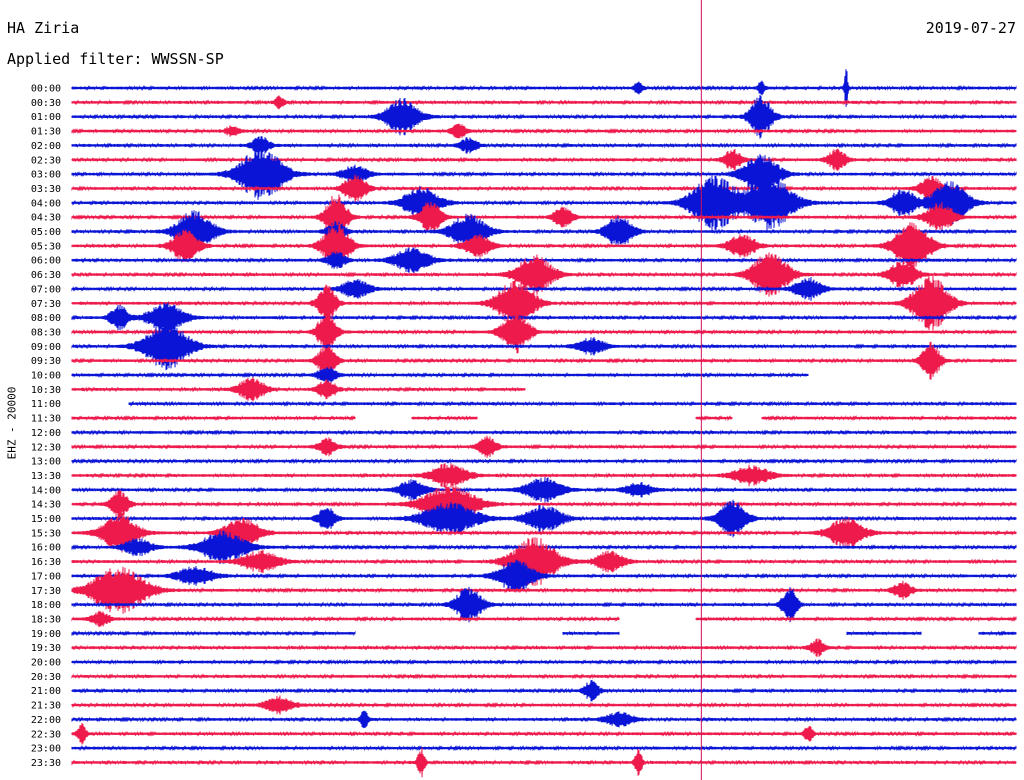  I want to click on tick-label: 00:00, so click(46, 89).